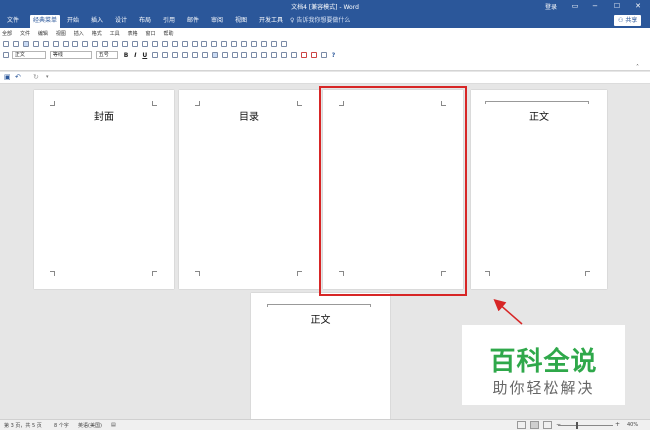 Image resolution: width=650 pixels, height=430 pixels. What do you see at coordinates (577, 425) in the screenshot?
I see `zoom-slider-thumb` at bounding box center [577, 425].